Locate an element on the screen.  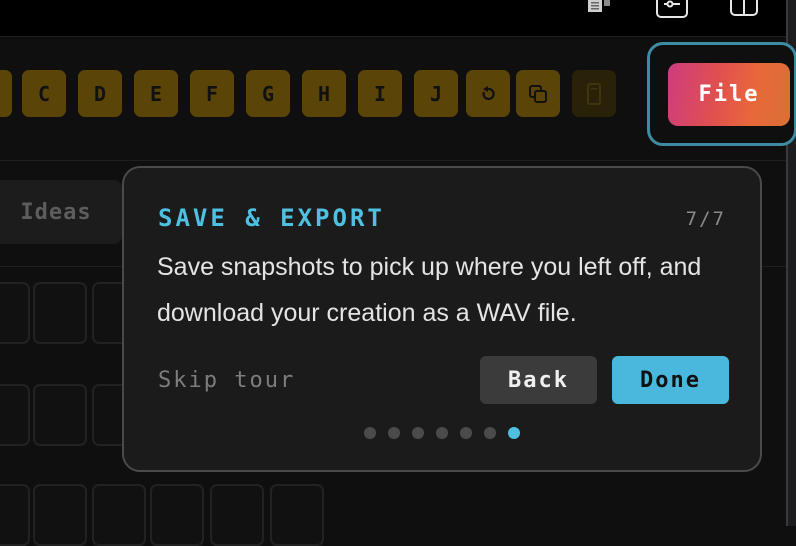
top-toolbar is located at coordinates (393, 18).